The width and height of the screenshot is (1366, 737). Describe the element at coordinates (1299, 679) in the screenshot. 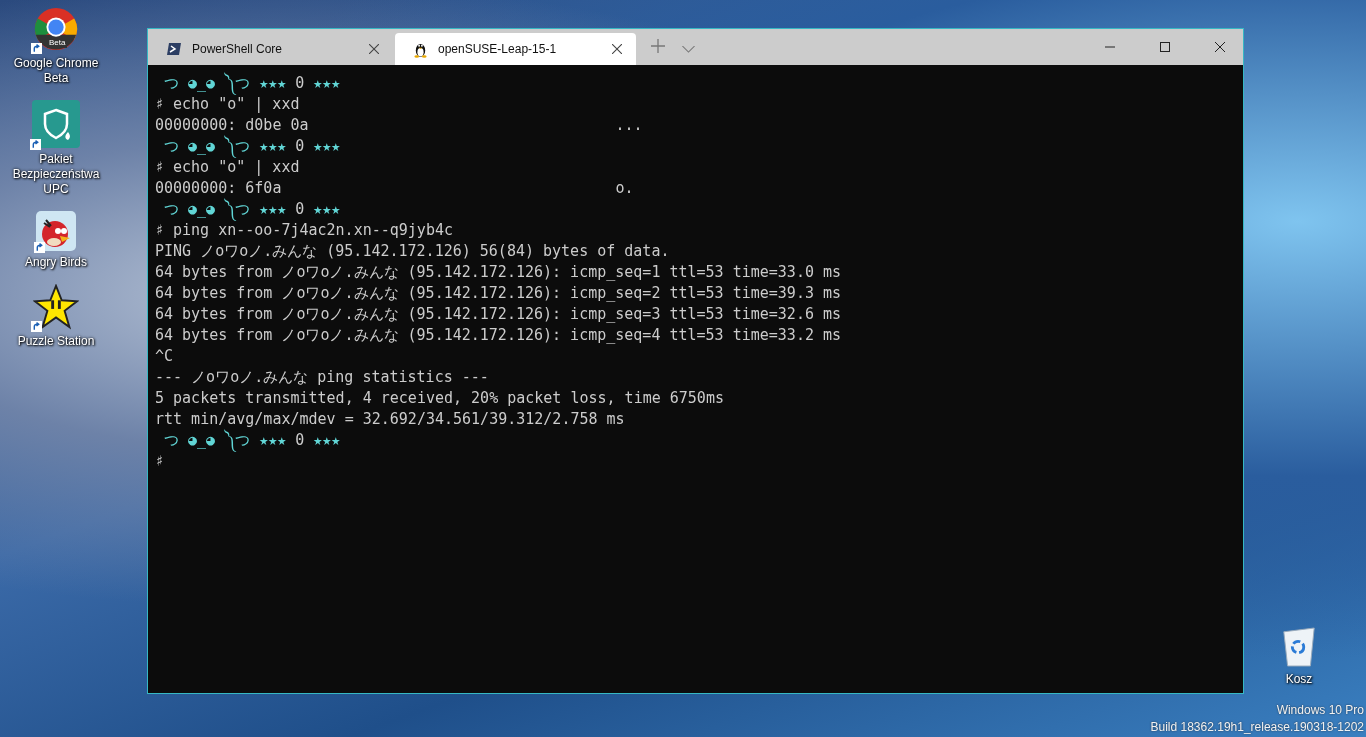

I see `icon-label: Kosz` at that location.